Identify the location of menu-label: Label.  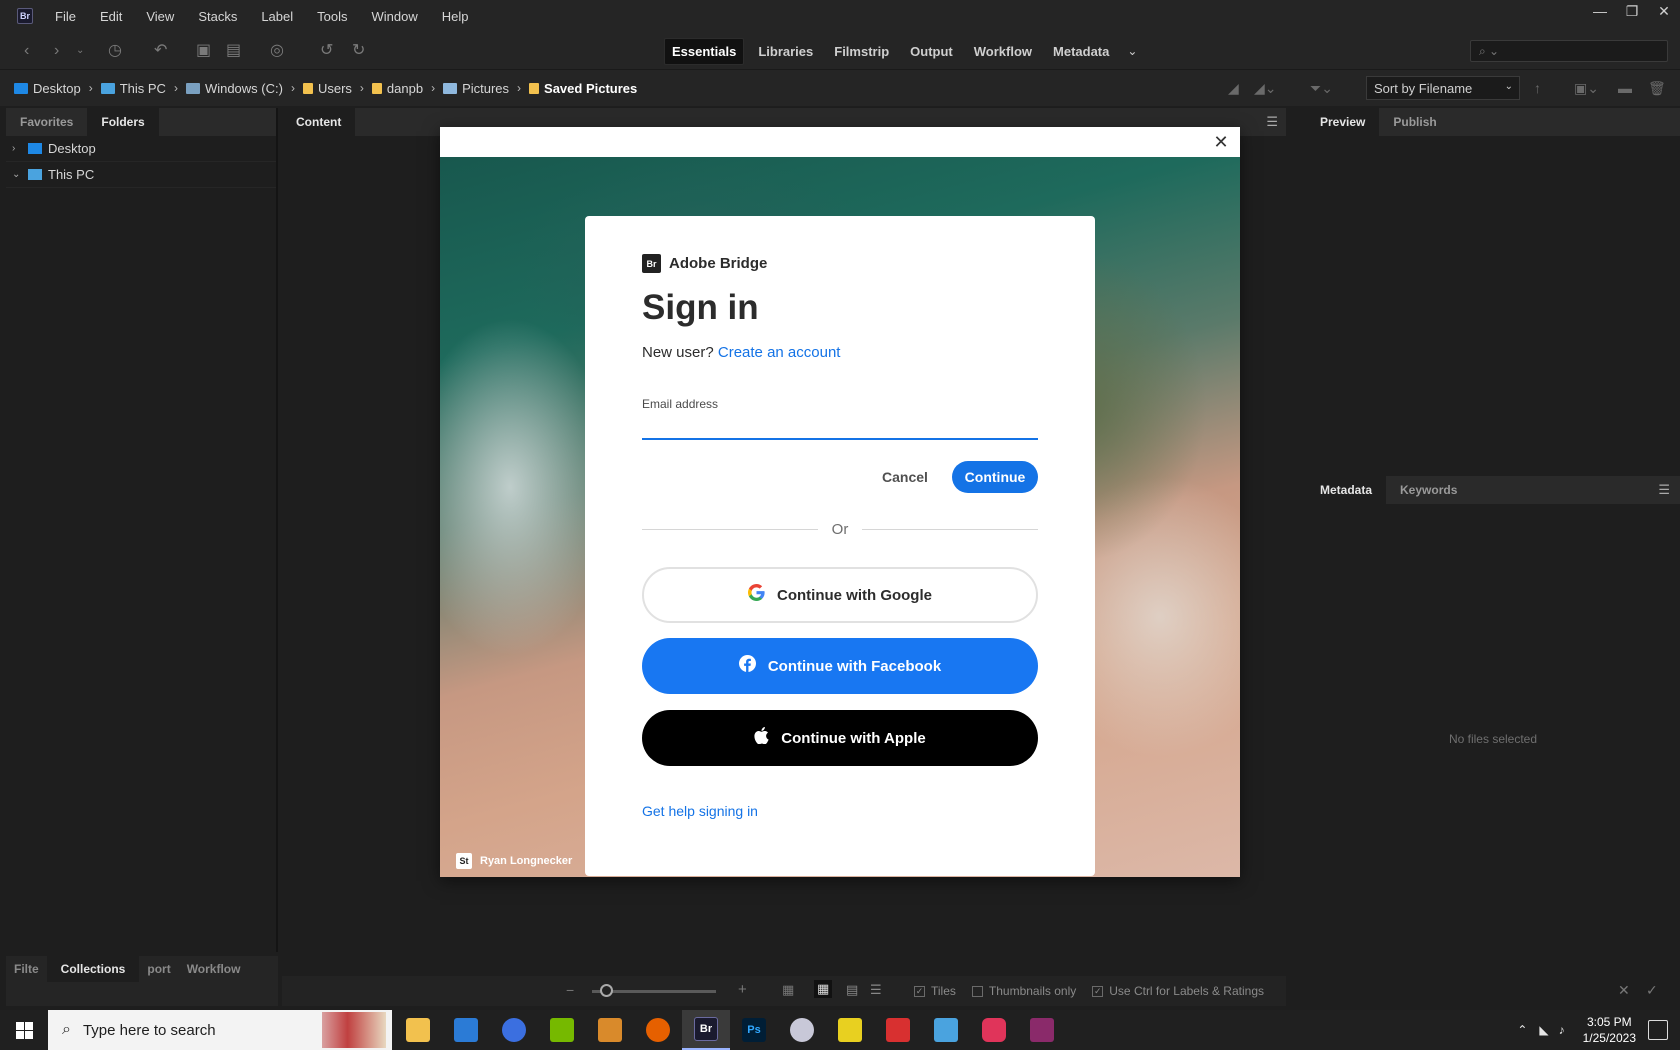
(277, 16).